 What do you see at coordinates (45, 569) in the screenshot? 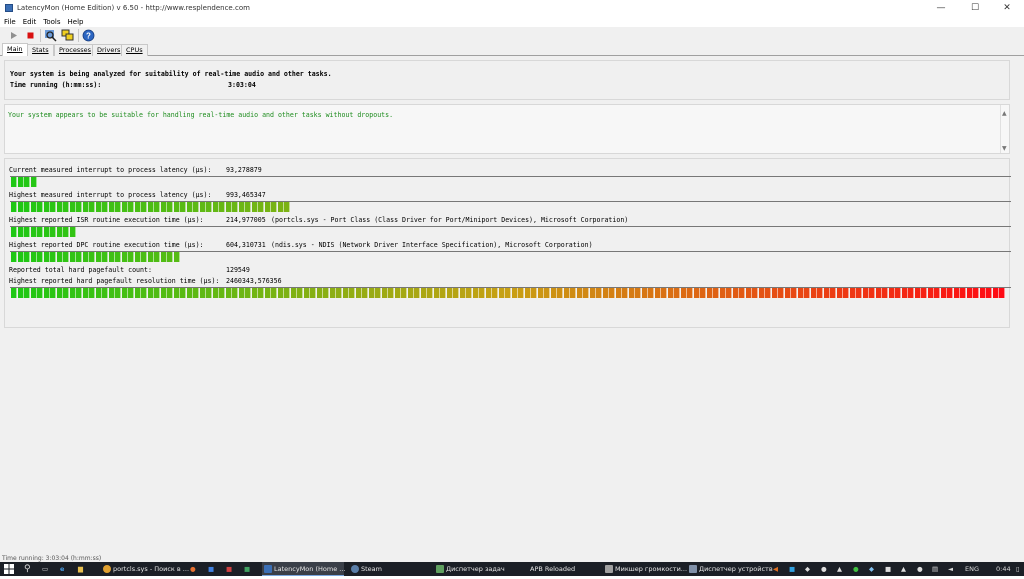
I see `task-view-icon: ▭` at bounding box center [45, 569].